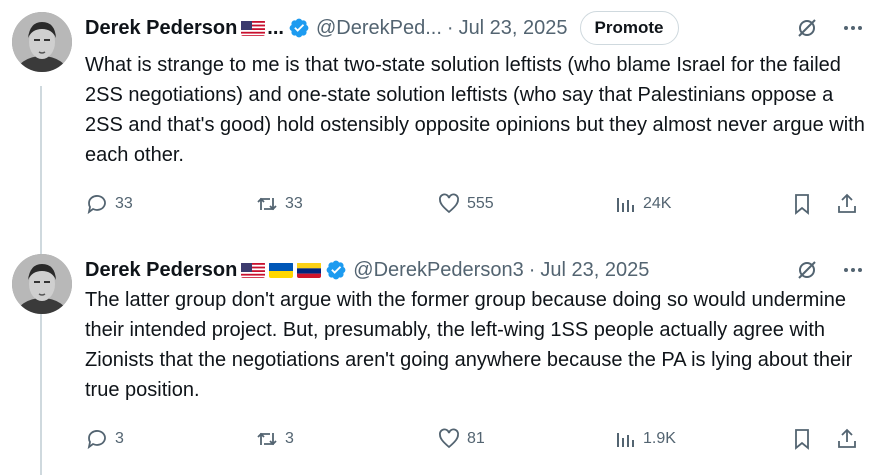 This screenshot has width=881, height=475. I want to click on tweet-actions: 3 3 81 1.9K, so click(473, 439).